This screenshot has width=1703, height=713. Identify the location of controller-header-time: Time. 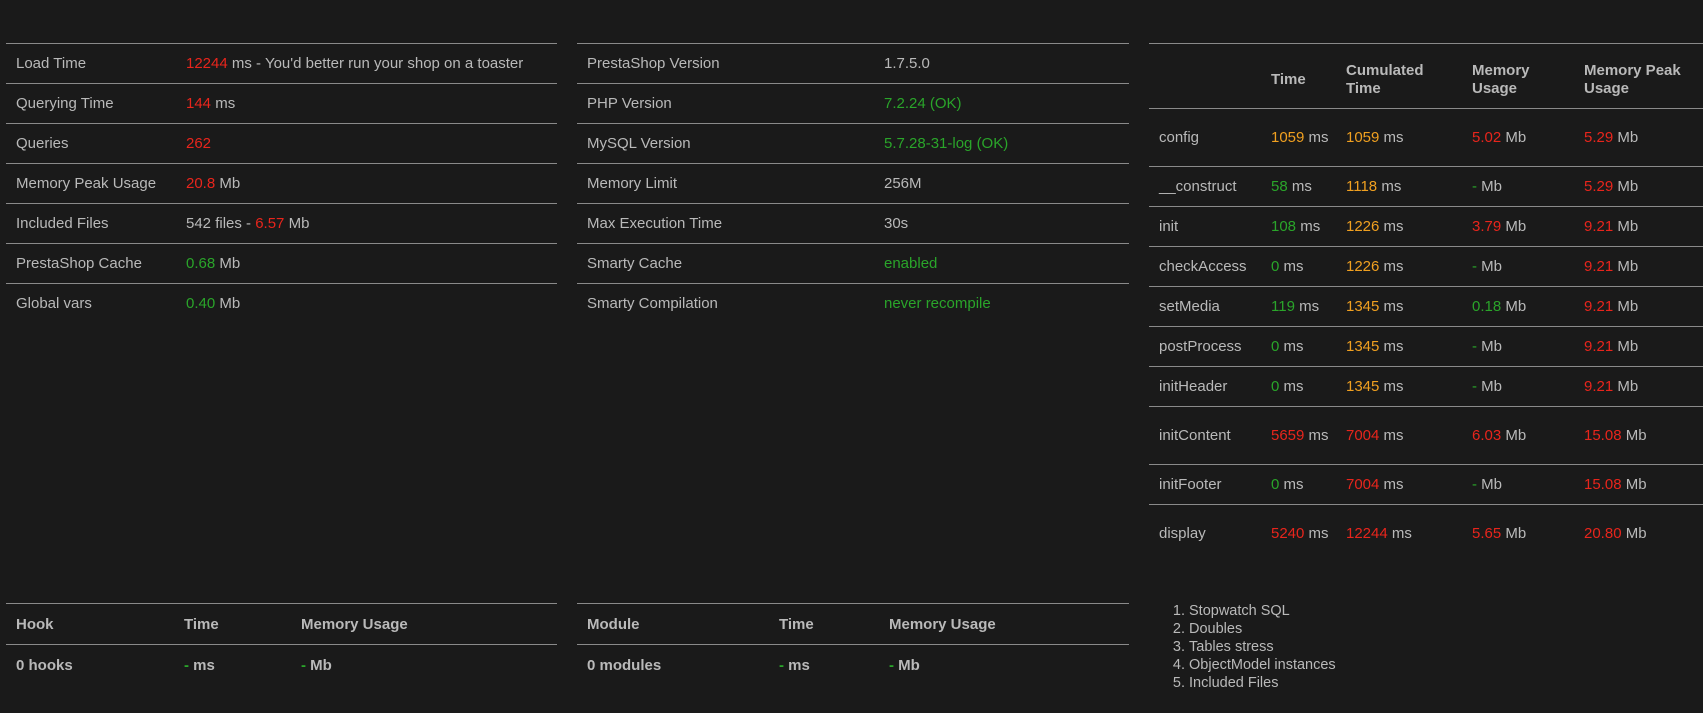
(1288, 79).